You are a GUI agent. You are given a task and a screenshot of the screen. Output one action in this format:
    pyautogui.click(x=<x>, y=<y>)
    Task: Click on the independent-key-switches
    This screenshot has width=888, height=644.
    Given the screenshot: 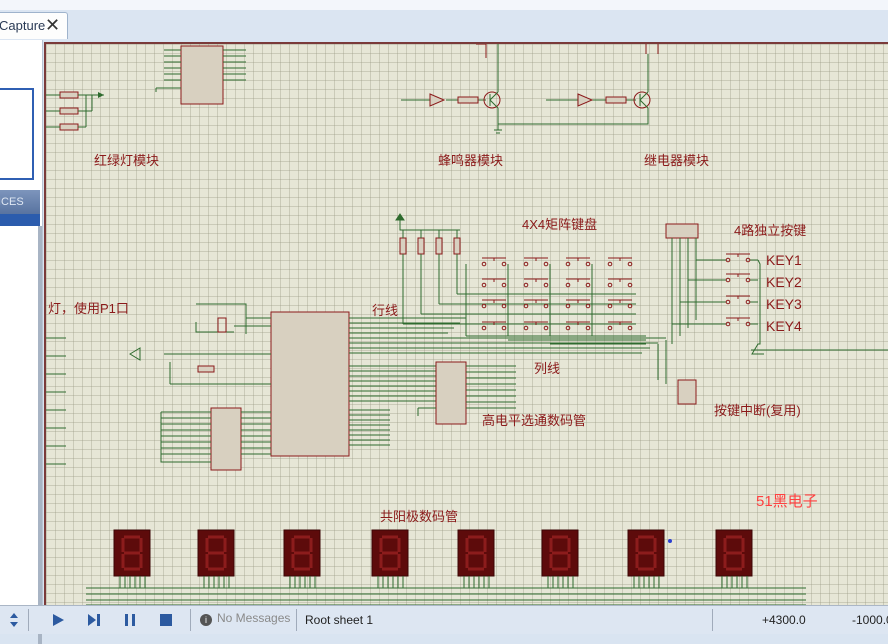 What is the action you would take?
    pyautogui.click(x=738, y=290)
    